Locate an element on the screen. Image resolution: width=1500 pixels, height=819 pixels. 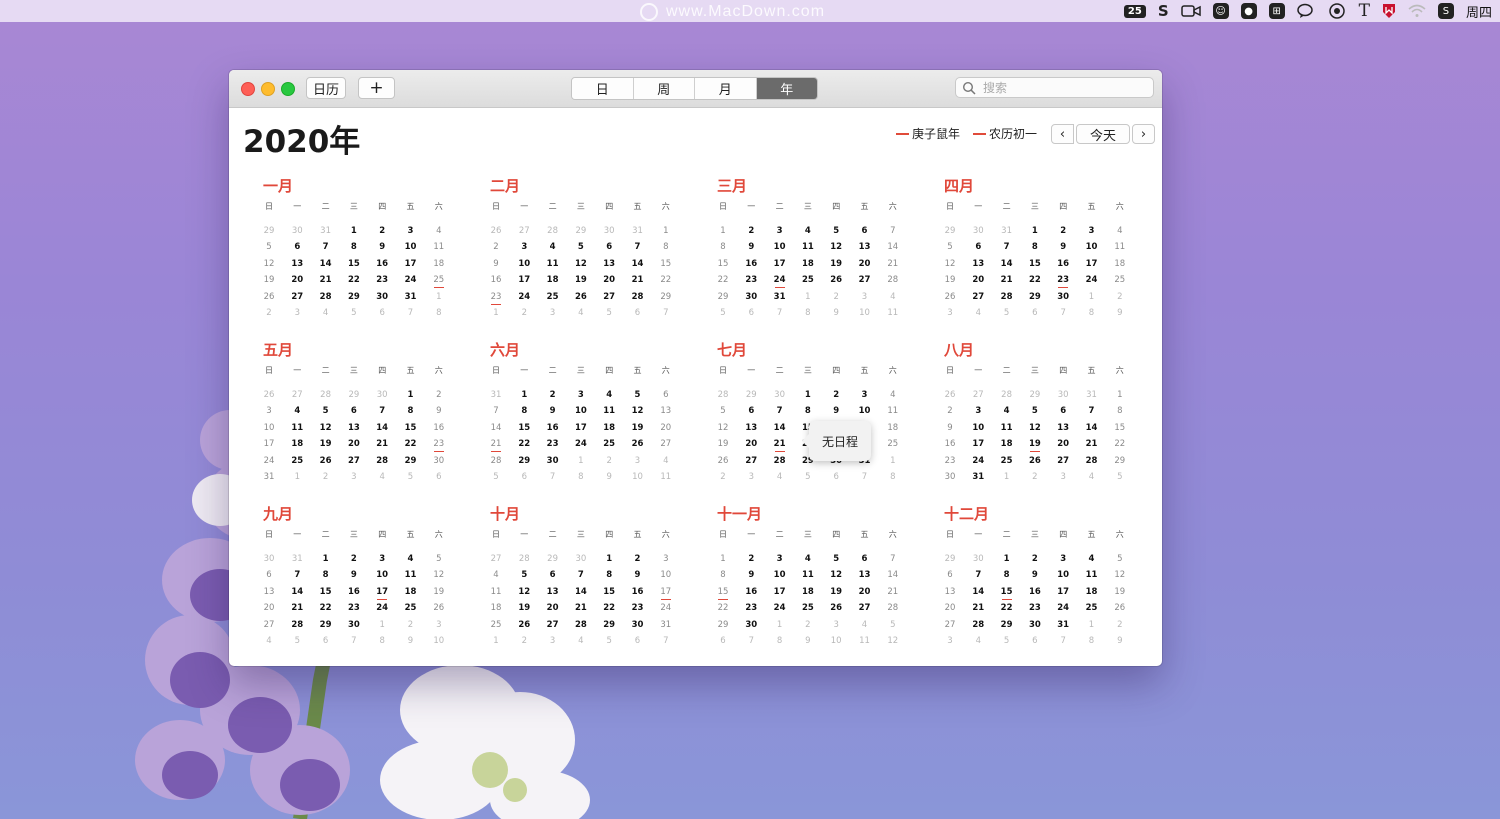
tab-week: 周 is located at coordinates (664, 88).